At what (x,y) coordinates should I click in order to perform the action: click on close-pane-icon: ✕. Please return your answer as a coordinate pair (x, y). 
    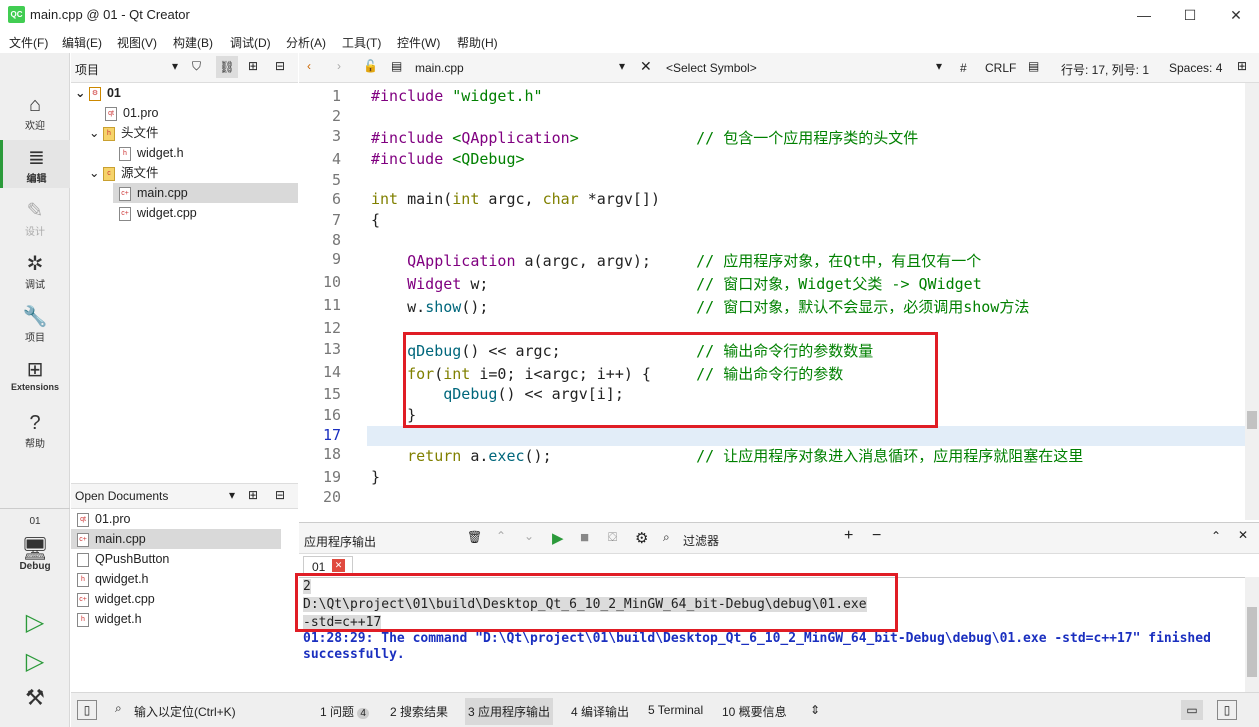
    Looking at the image, I should click on (1243, 535).